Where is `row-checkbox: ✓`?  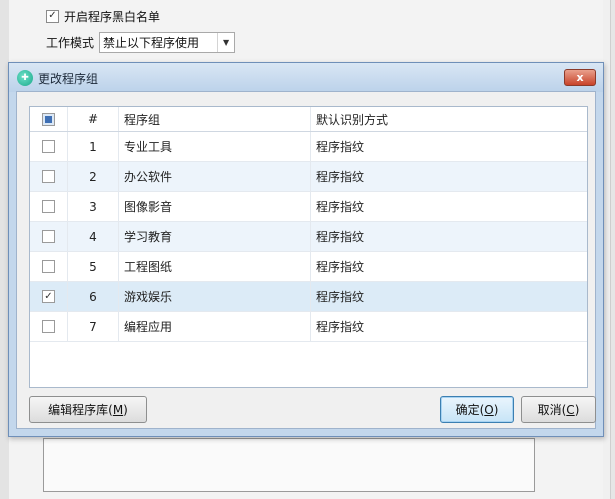 row-checkbox: ✓ is located at coordinates (48, 296).